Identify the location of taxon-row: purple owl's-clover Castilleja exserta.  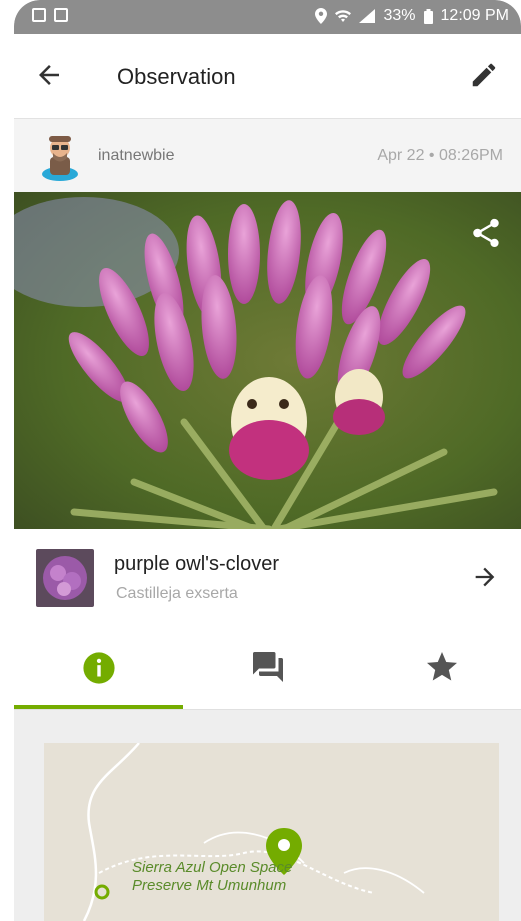
(267, 579).